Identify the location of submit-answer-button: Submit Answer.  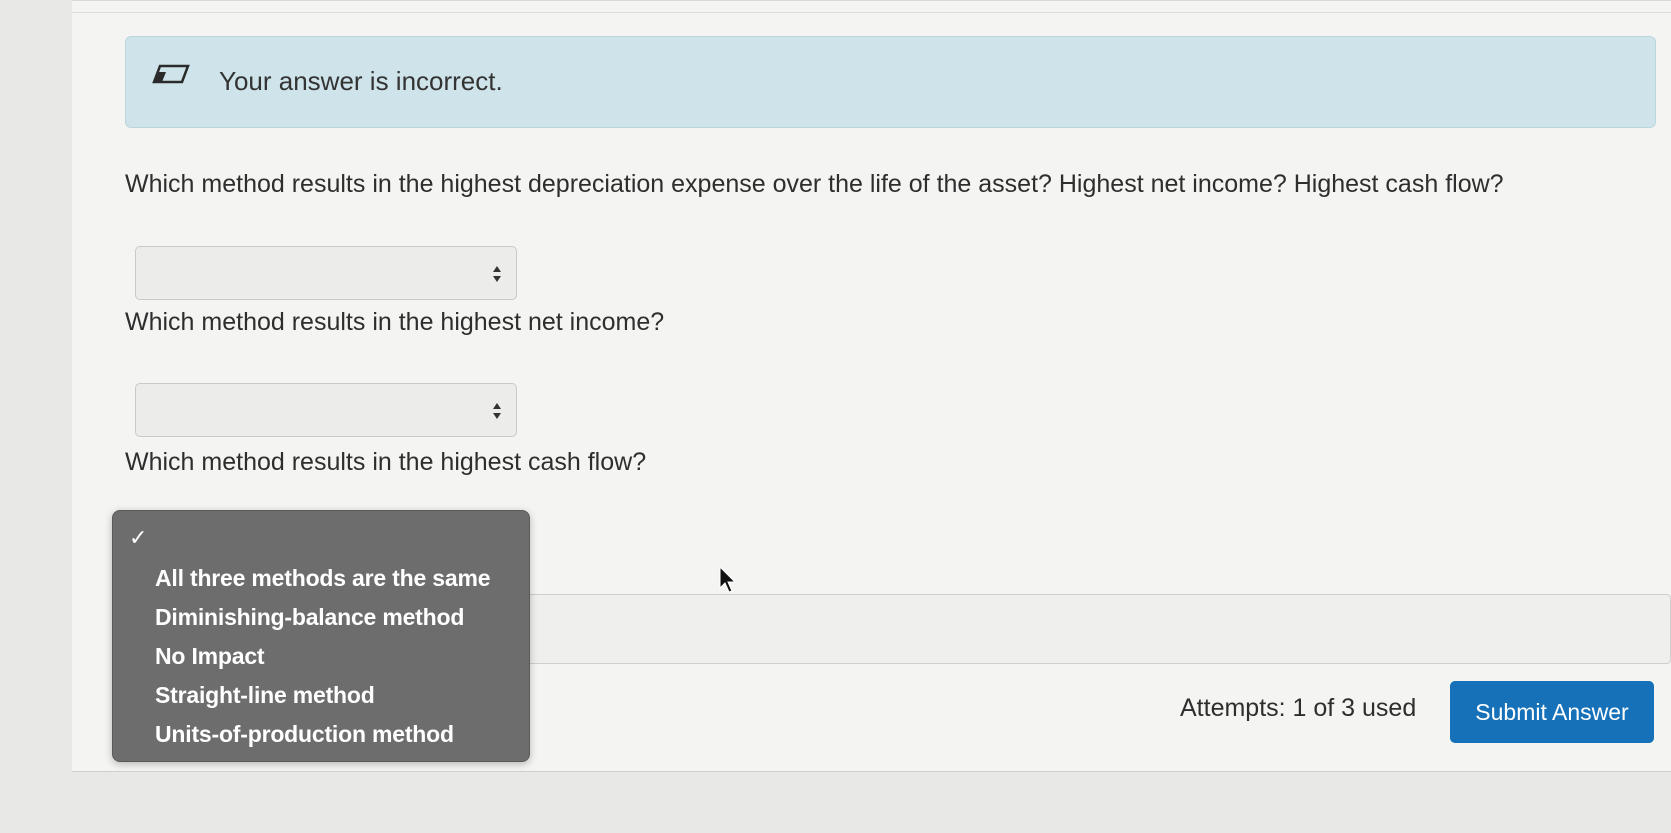
(1552, 712).